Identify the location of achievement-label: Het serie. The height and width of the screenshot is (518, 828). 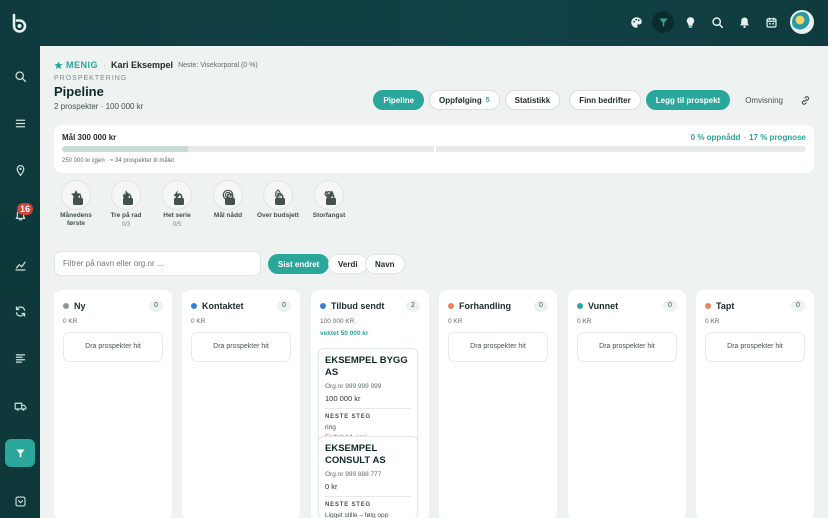
(177, 215).